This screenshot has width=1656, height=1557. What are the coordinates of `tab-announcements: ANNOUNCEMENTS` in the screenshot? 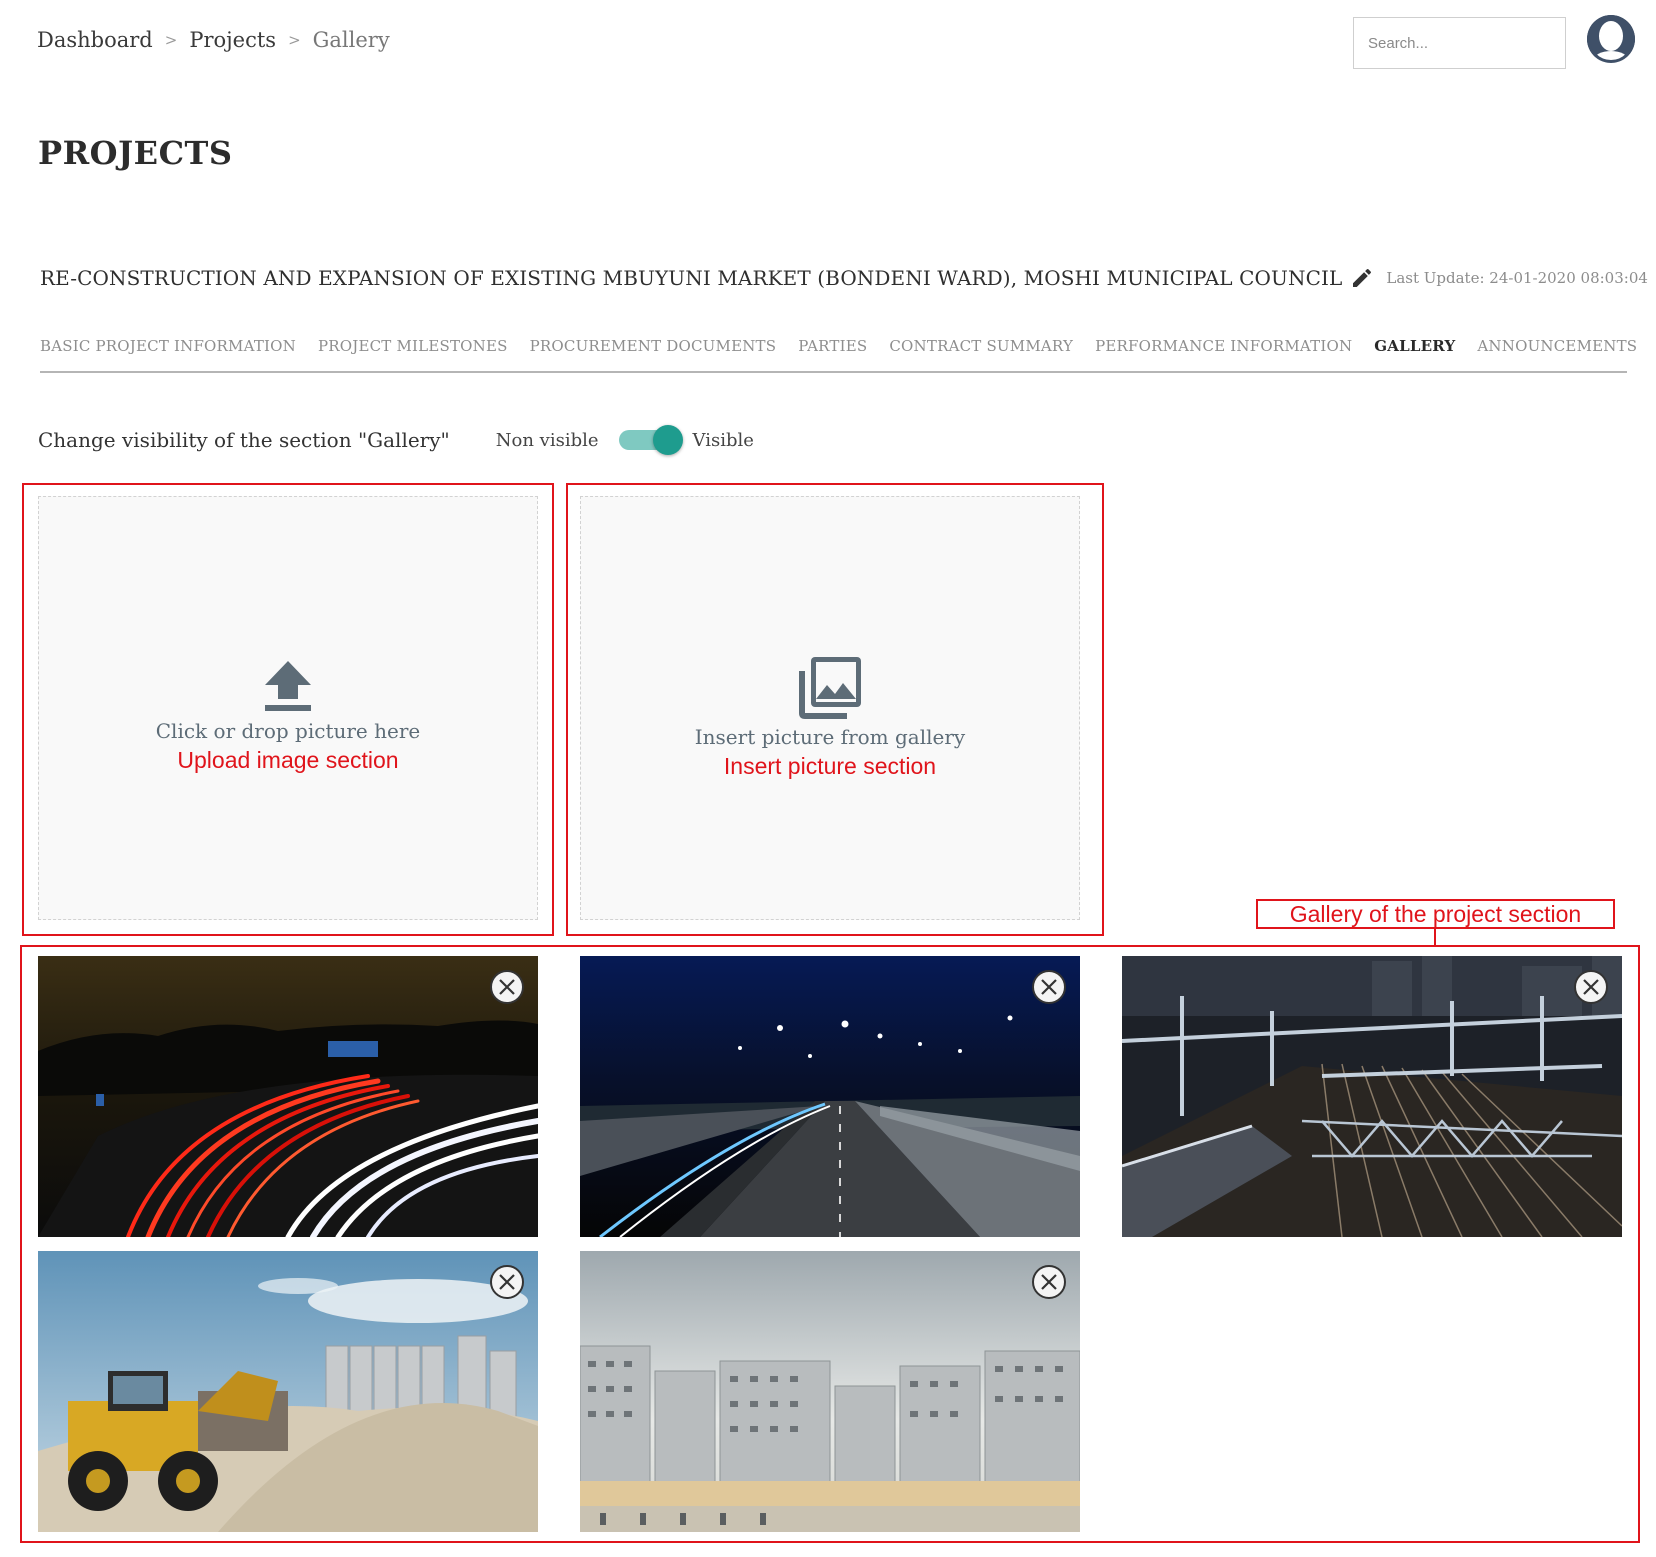 It's located at (1557, 354).